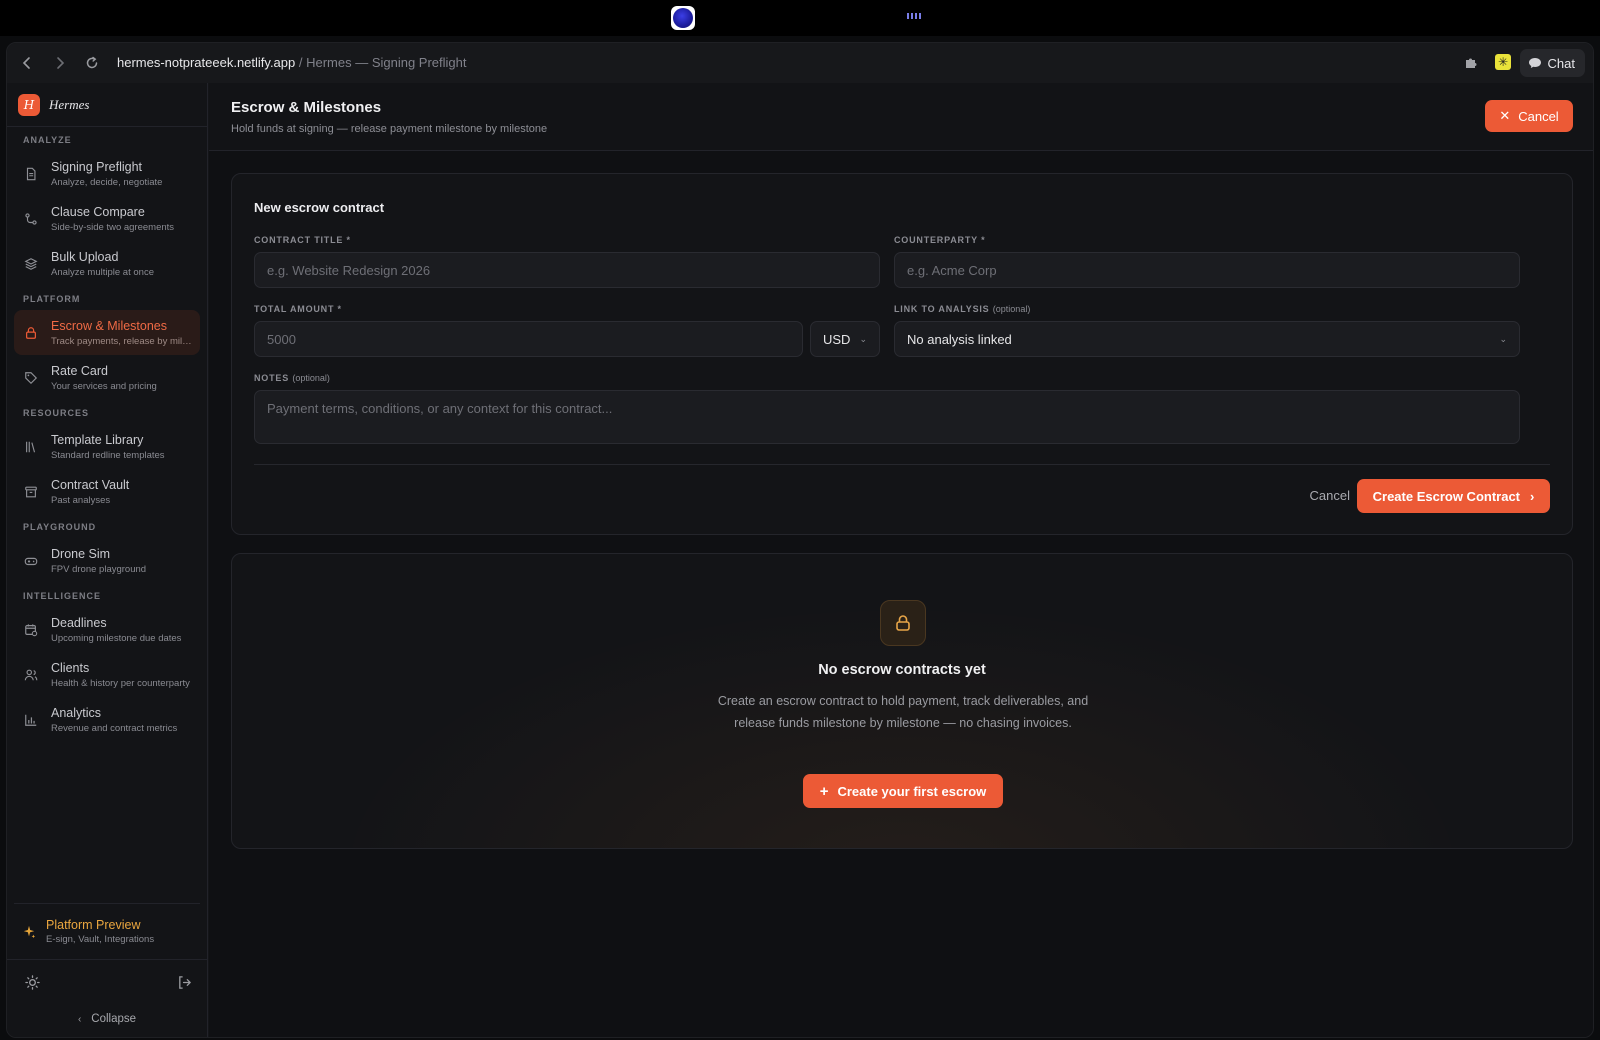 This screenshot has width=1600, height=1040. Describe the element at coordinates (887, 417) in the screenshot. I see `notes-textarea` at that location.